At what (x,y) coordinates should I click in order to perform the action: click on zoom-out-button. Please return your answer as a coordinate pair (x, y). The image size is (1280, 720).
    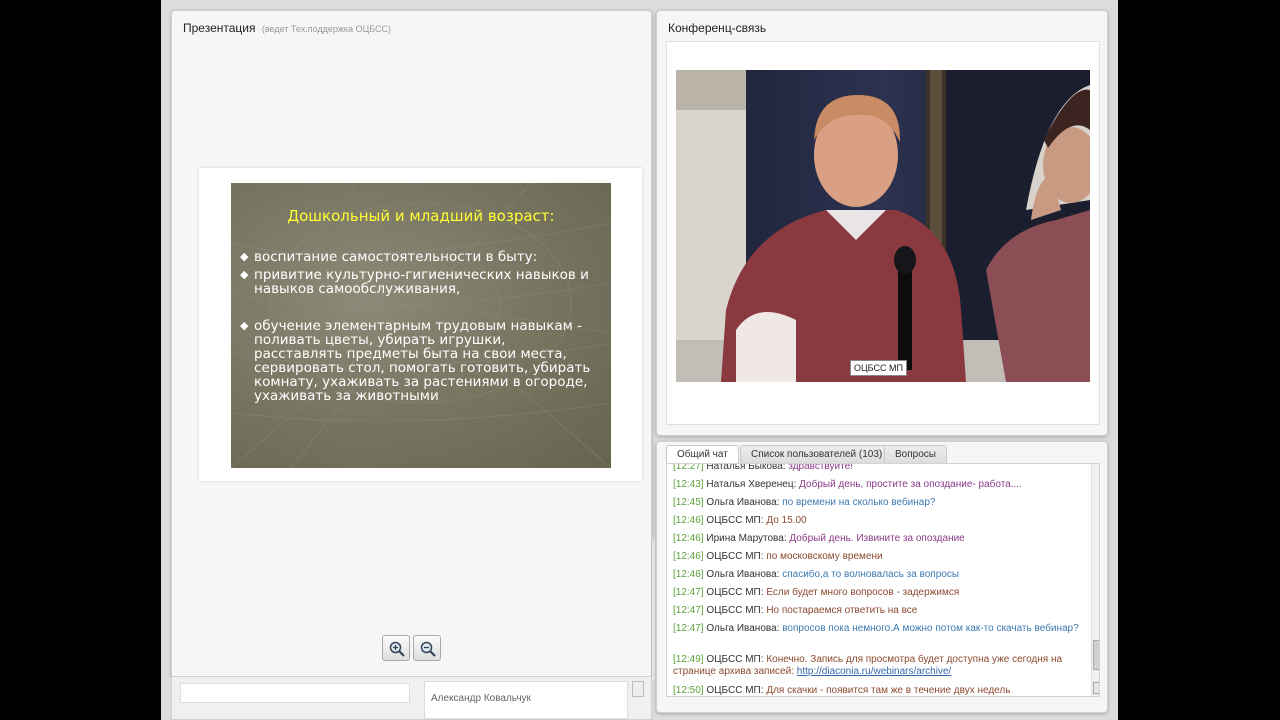
    Looking at the image, I should click on (427, 648).